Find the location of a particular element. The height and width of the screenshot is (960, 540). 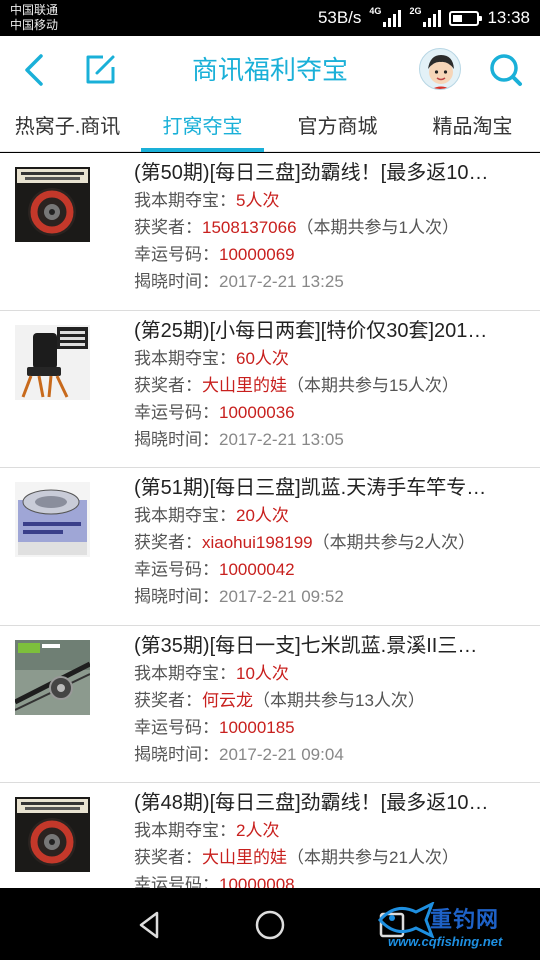

participants: （本期共参与15人次） is located at coordinates (373, 385).